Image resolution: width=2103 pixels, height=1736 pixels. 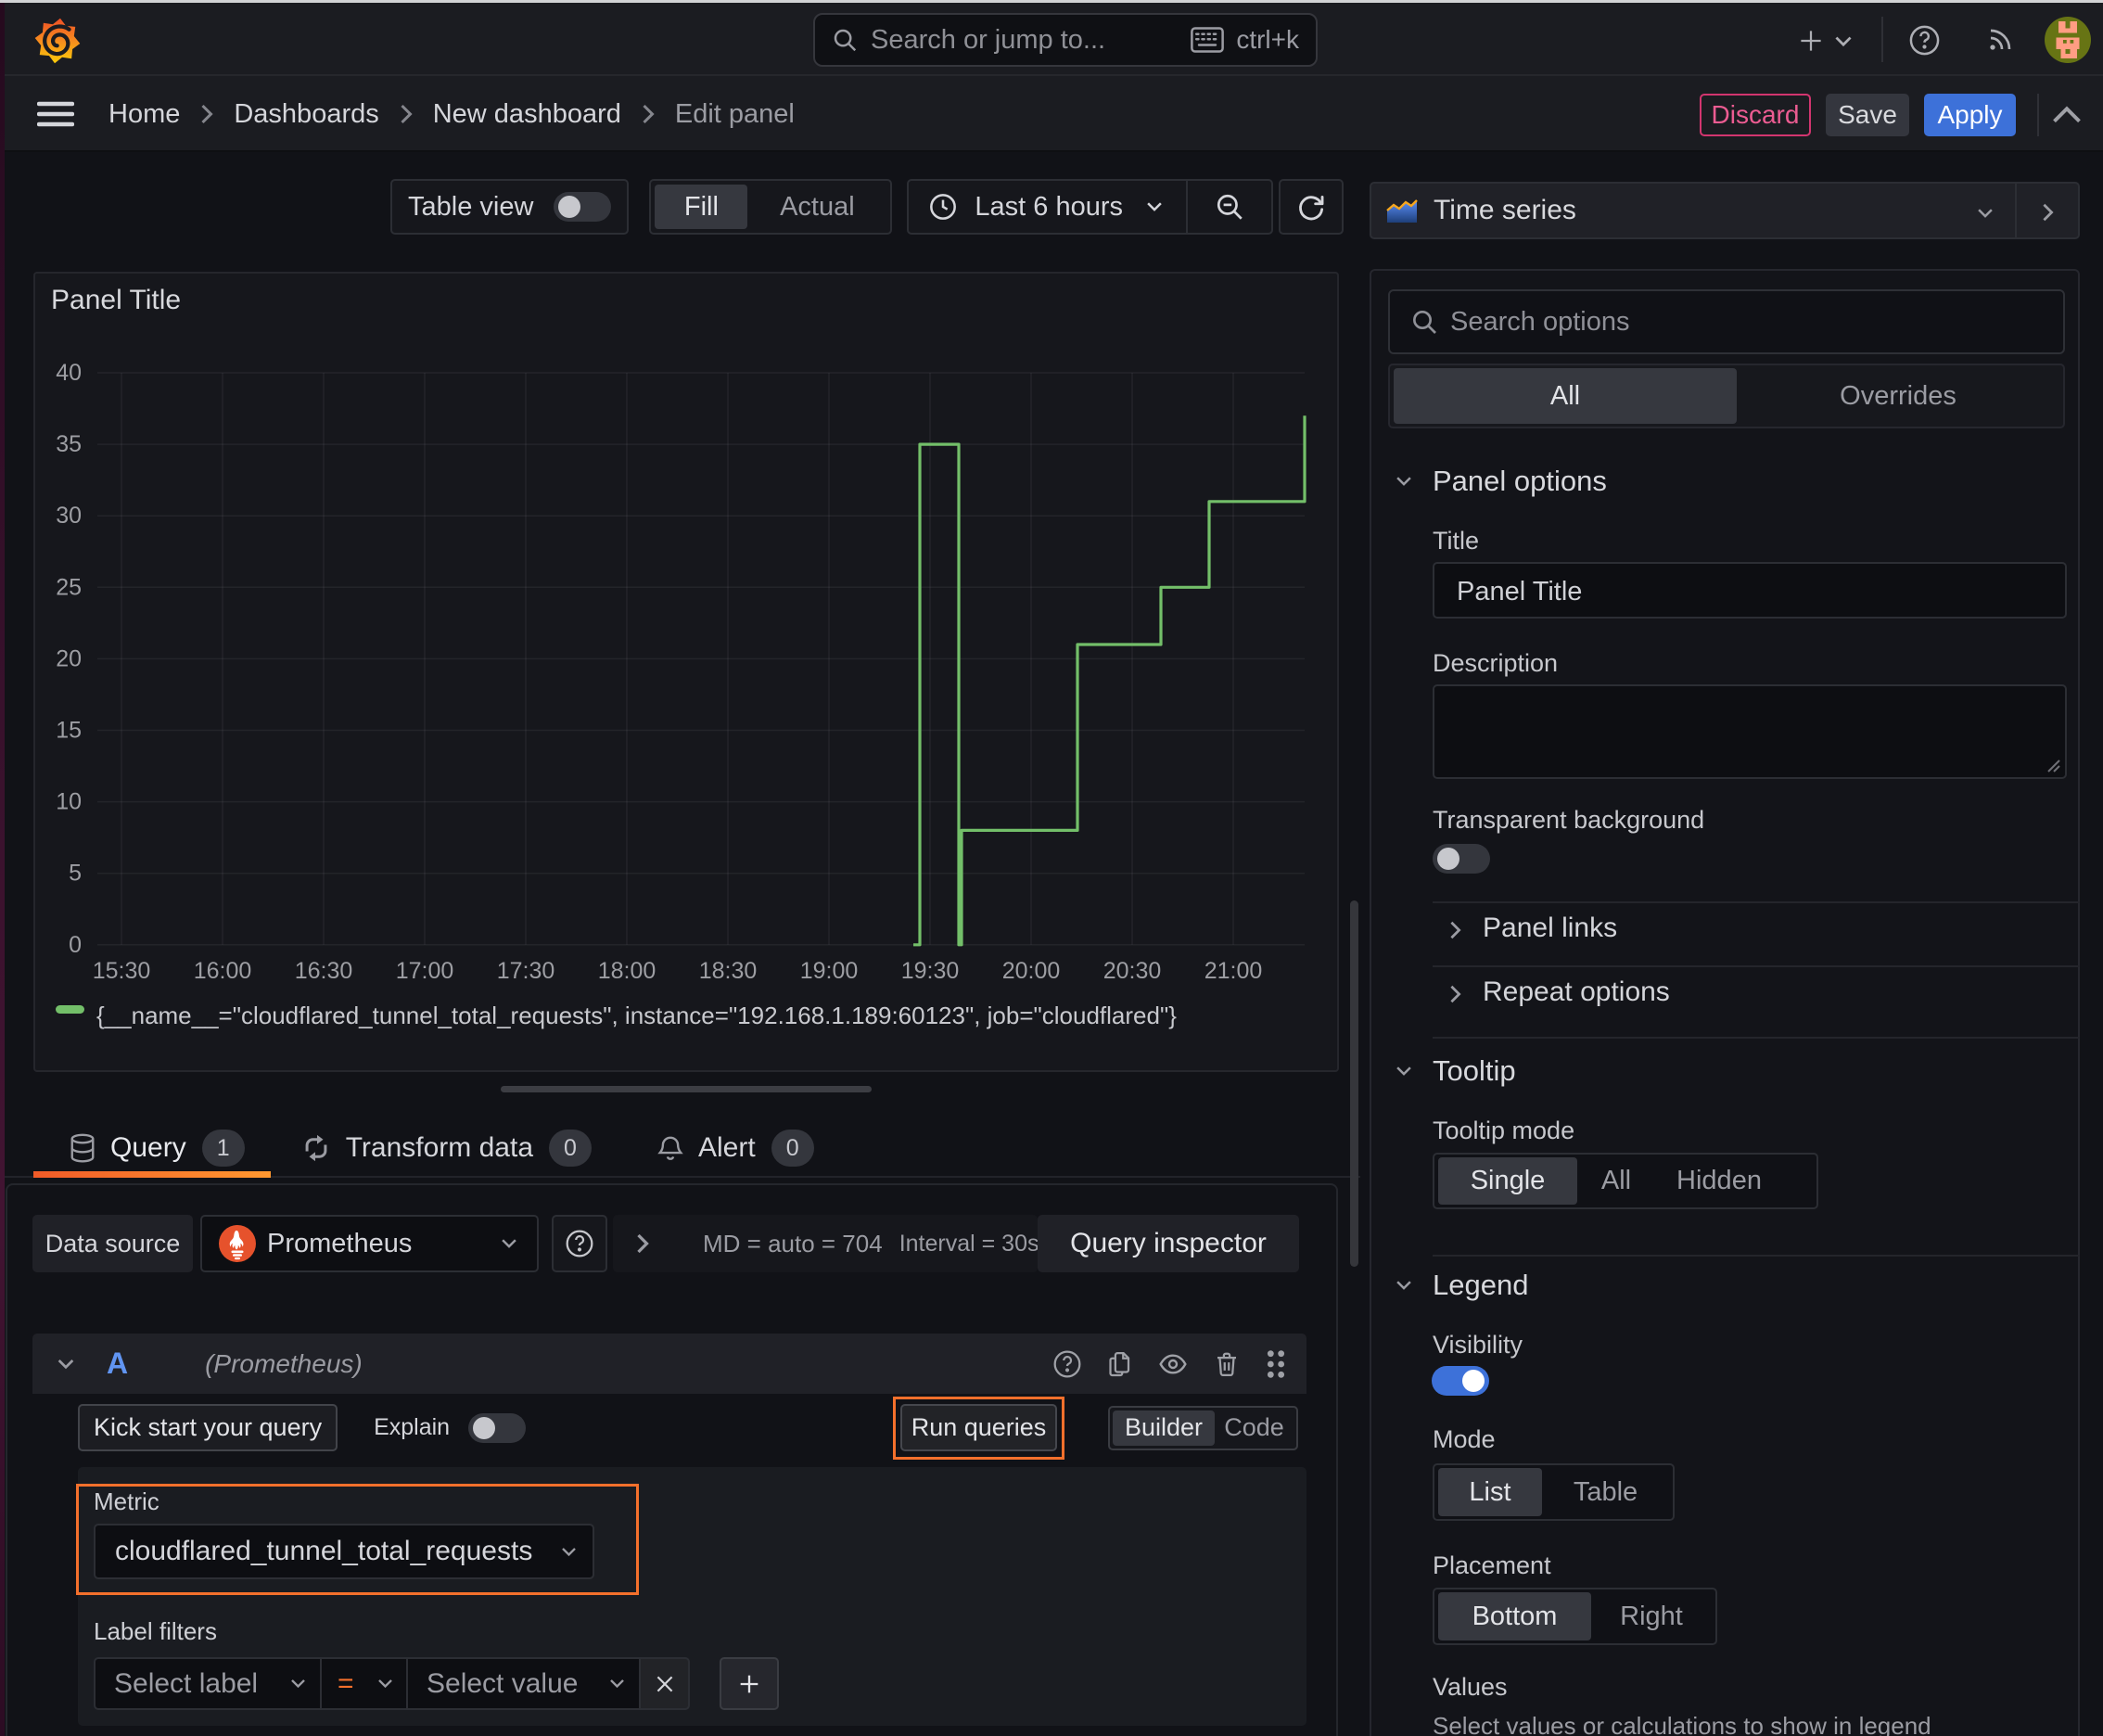 I want to click on svg-text: 30, so click(x=69, y=516).